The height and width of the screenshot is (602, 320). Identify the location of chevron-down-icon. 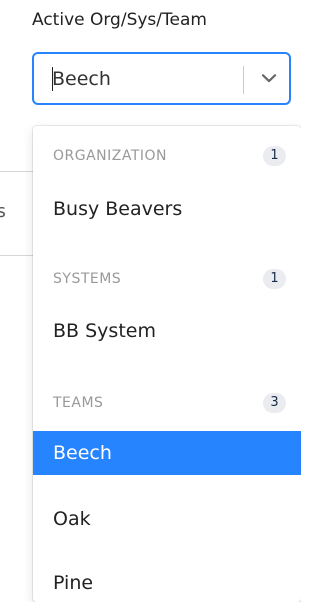
(269, 78).